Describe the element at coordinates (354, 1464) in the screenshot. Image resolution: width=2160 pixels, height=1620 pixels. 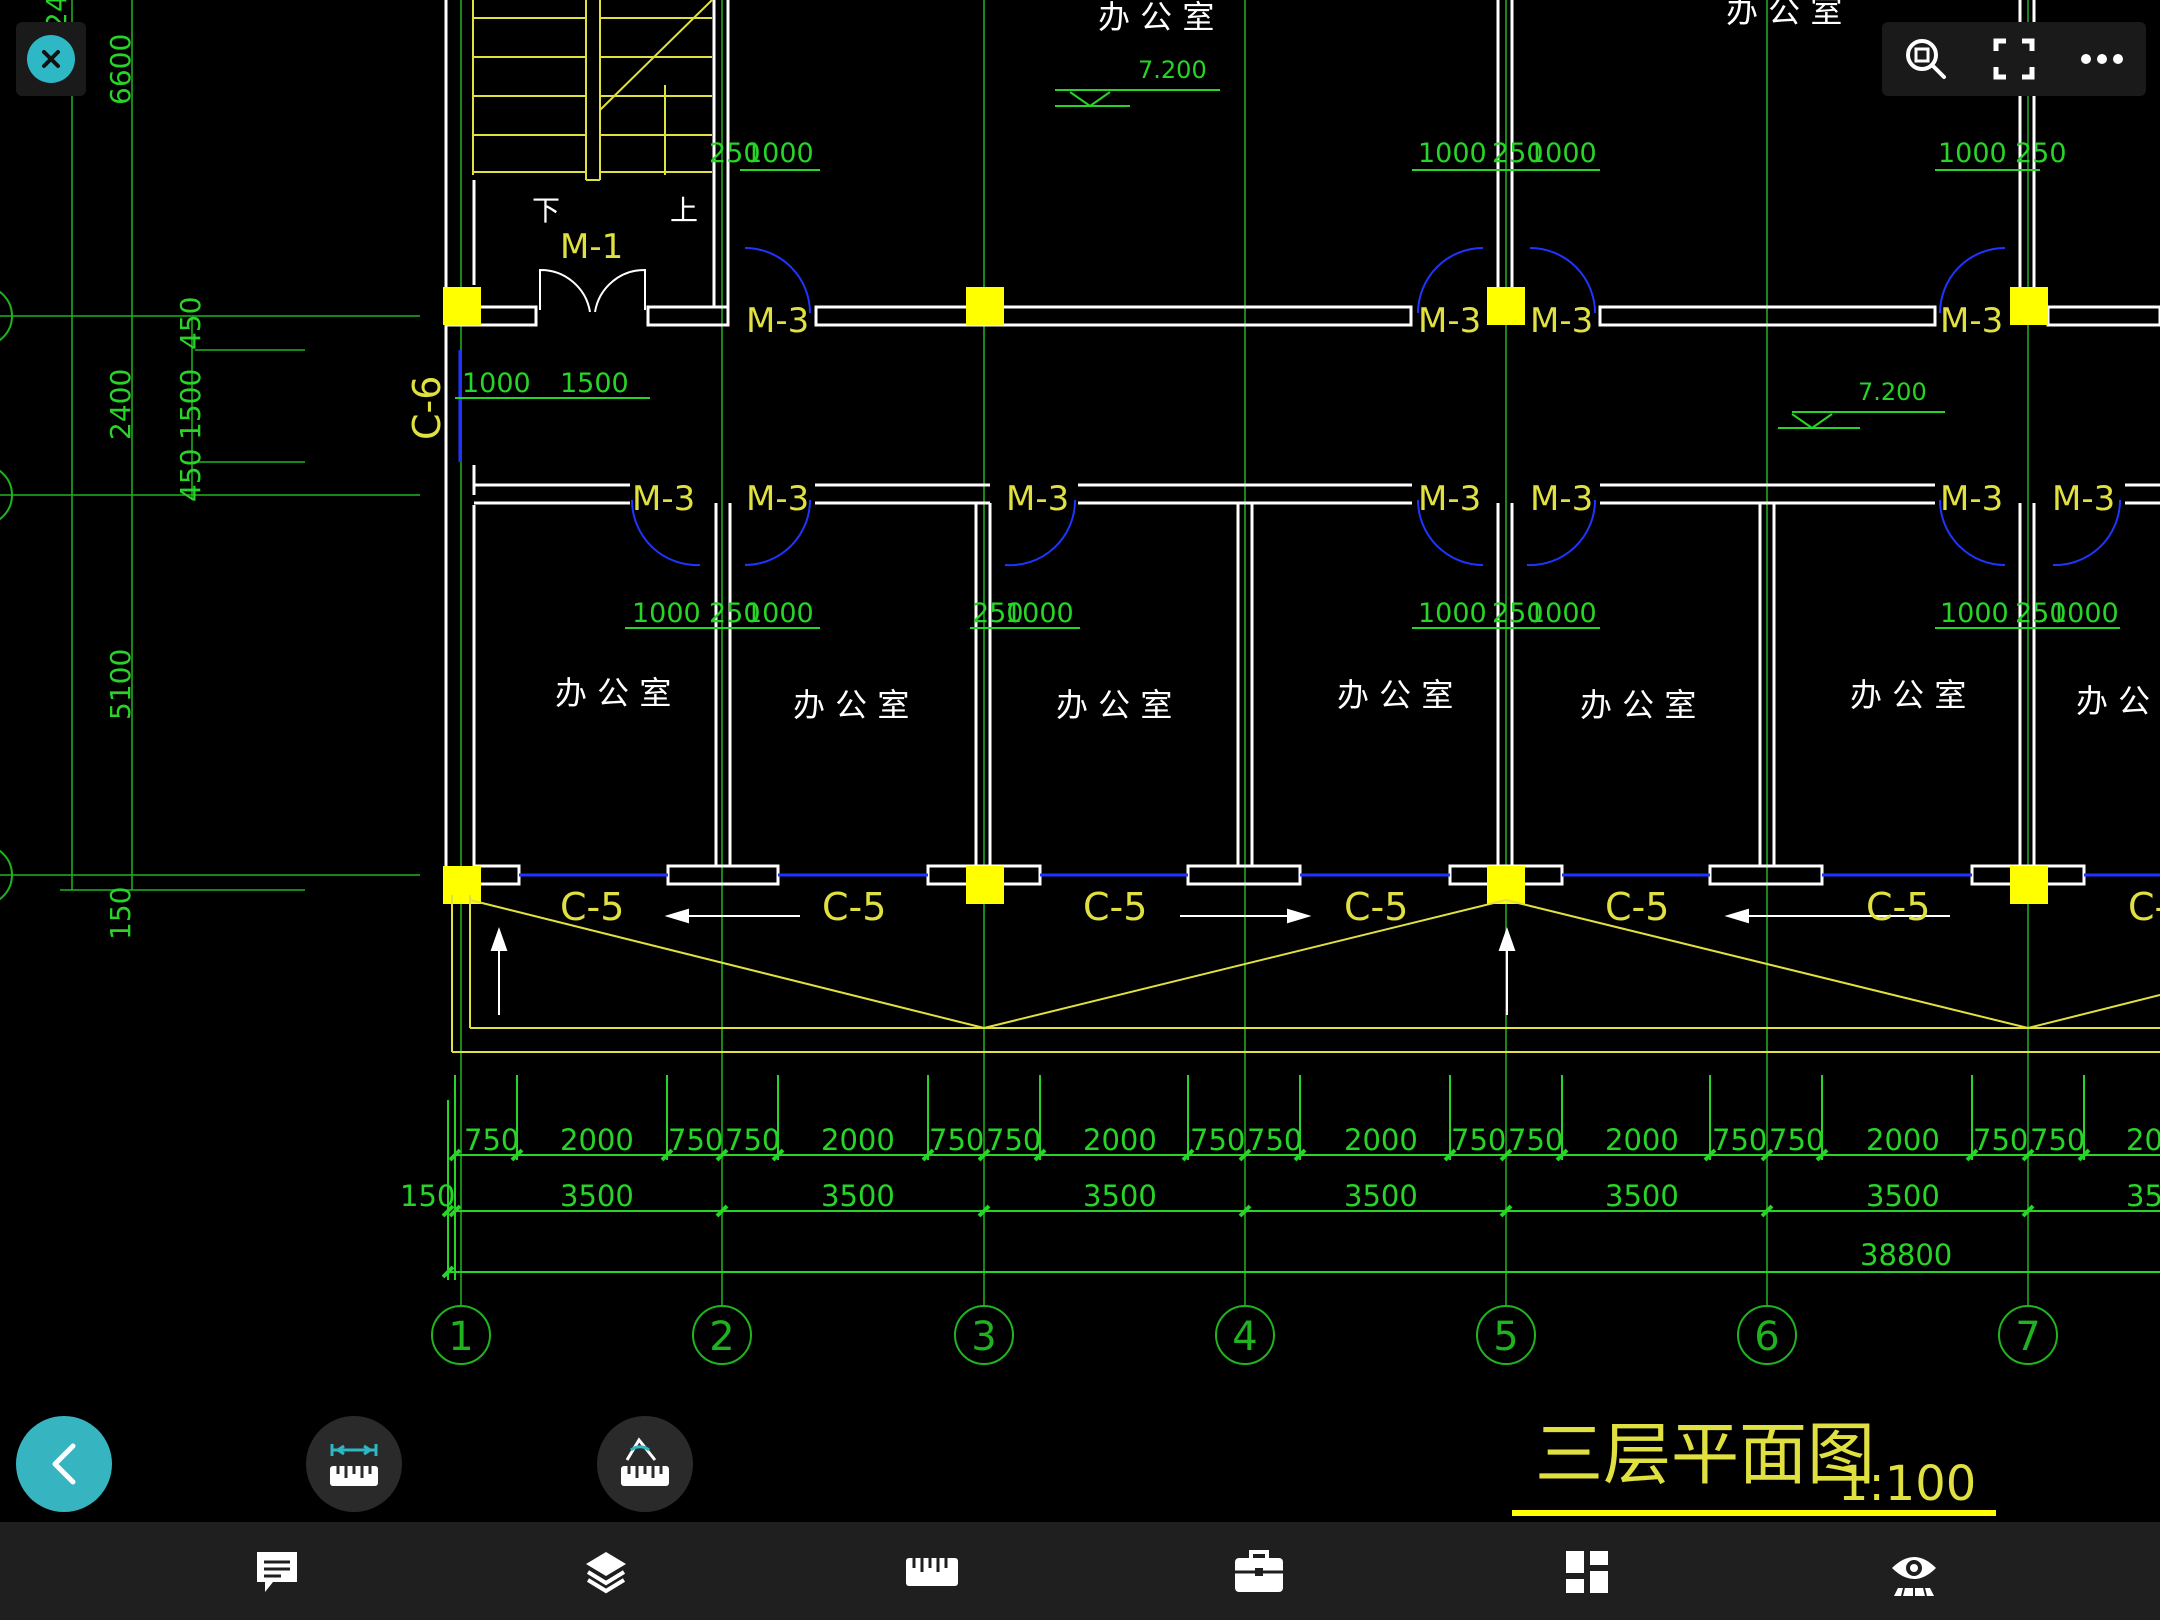
I see `linear-measure-button` at that location.